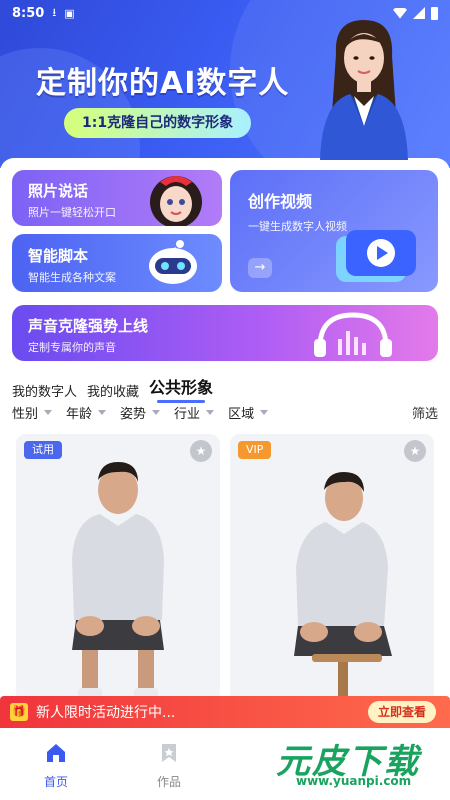 The width and height of the screenshot is (450, 800). What do you see at coordinates (225, 13) in the screenshot?
I see `status-bar: 8:50 ⭳ ▣` at bounding box center [225, 13].